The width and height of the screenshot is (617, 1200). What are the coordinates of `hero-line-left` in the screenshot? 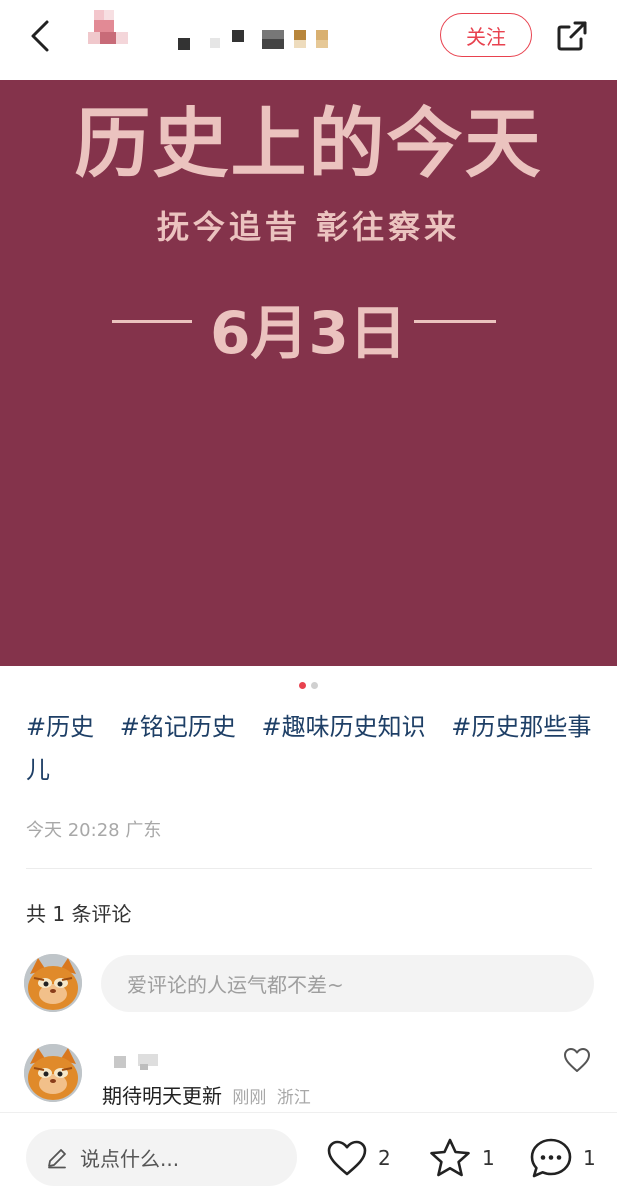 It's located at (152, 321).